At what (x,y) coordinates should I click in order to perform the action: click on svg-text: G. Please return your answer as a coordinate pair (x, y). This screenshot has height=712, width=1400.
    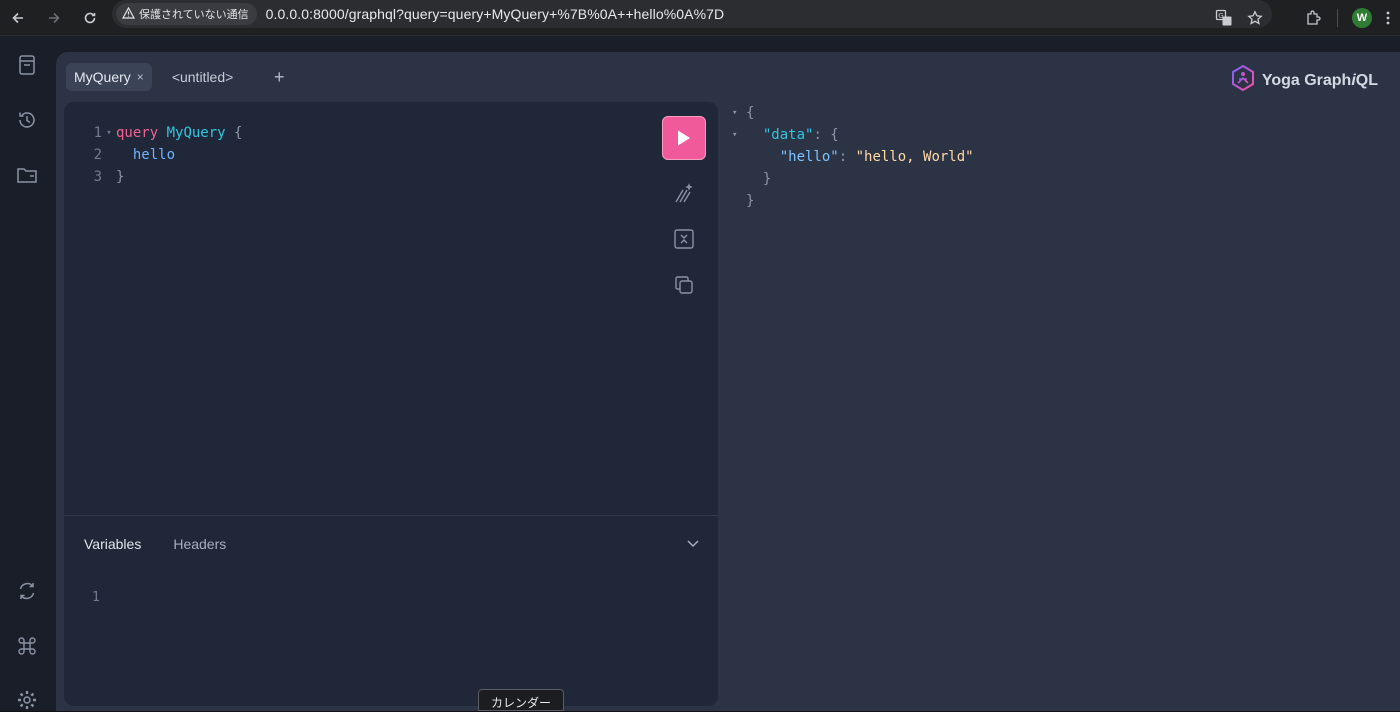
    Looking at the image, I should click on (1220, 16).